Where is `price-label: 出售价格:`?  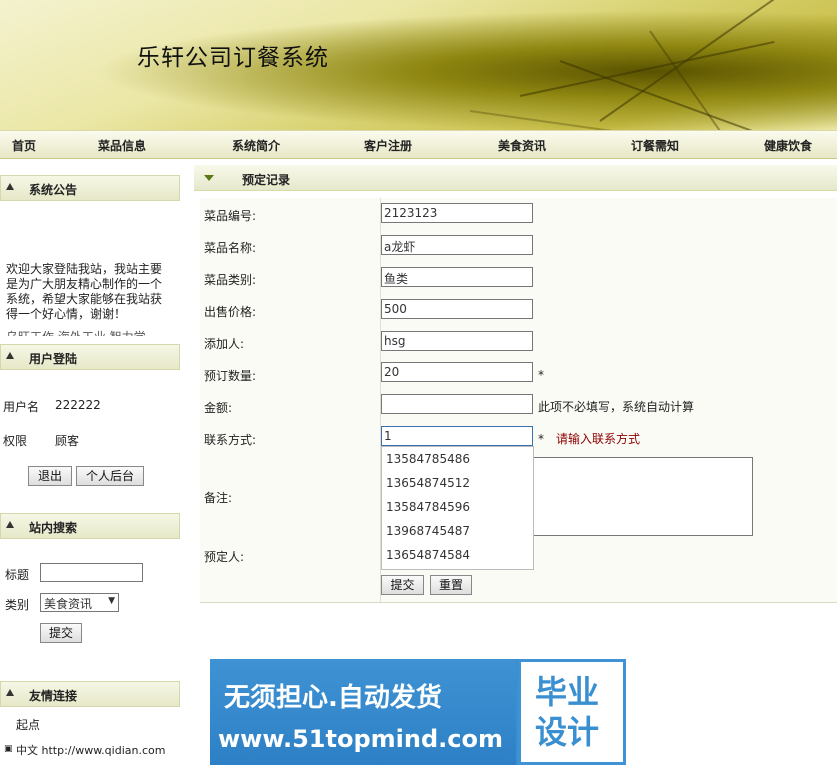
price-label: 出售价格: is located at coordinates (230, 312).